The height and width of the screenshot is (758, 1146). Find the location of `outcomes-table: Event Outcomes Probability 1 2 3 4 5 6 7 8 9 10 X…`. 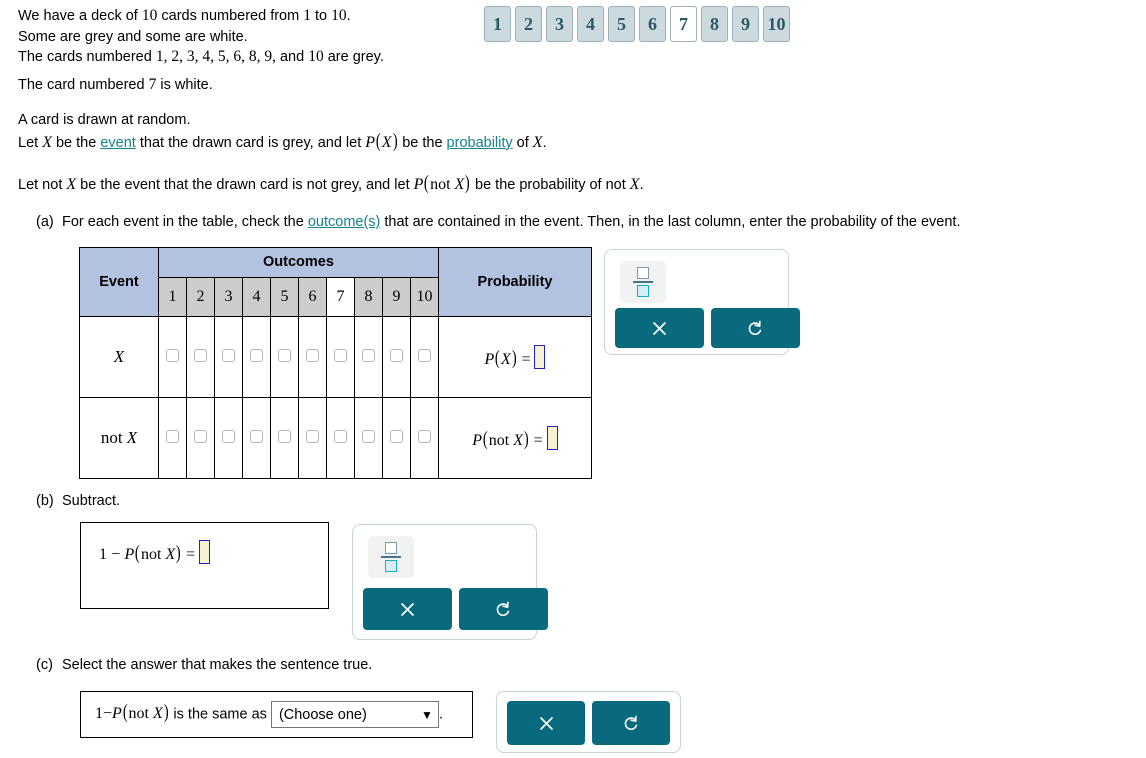

outcomes-table: Event Outcomes Probability 1 2 3 4 5 6 7 8 9 10 X… is located at coordinates (335, 363).